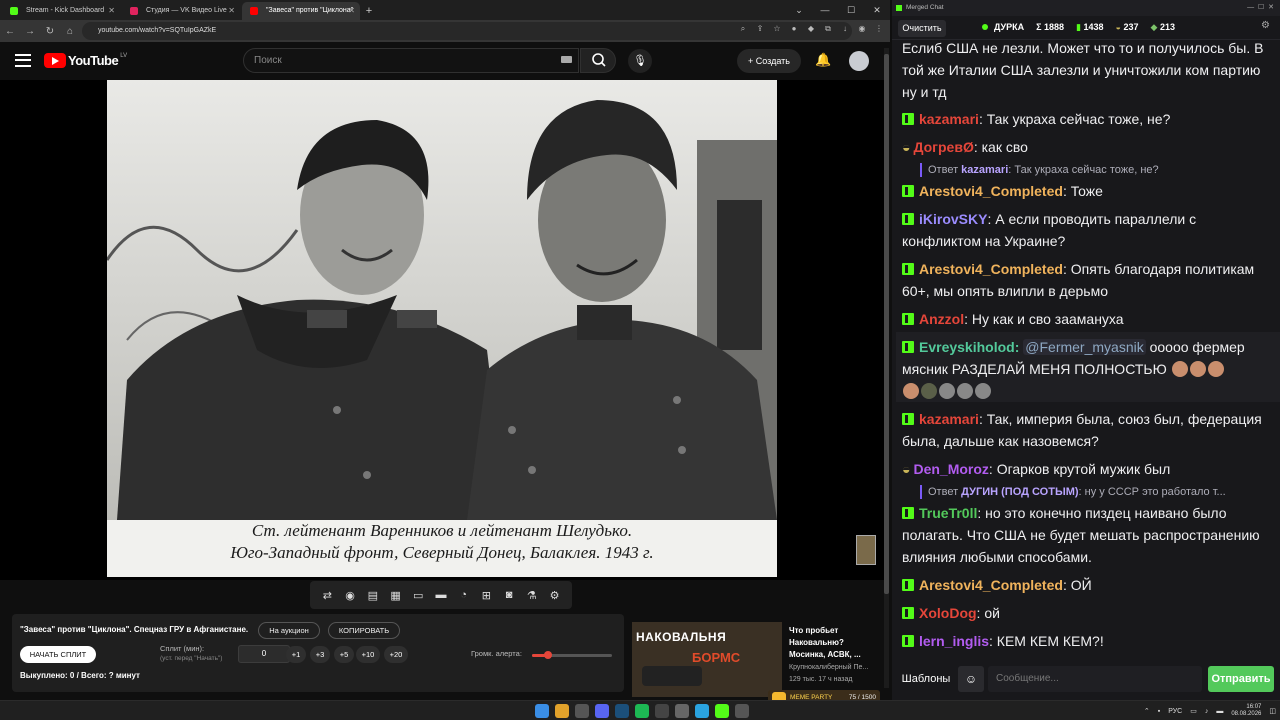 Image resolution: width=1280 pixels, height=720 pixels. What do you see at coordinates (948, 613) in the screenshot?
I see `chat-username: XoloDog` at bounding box center [948, 613].